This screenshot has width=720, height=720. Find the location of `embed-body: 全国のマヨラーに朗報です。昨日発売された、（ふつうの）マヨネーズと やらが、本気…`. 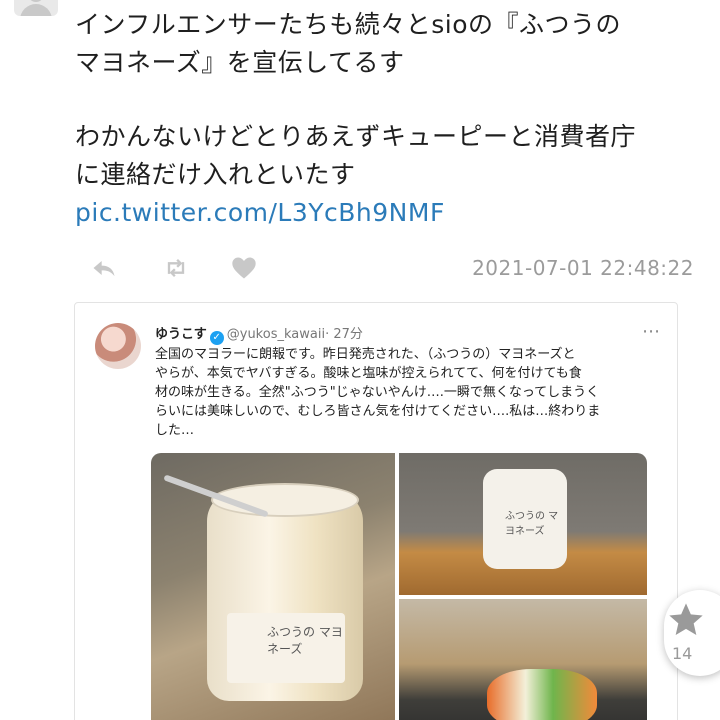

embed-body: 全国のマヨラーに朗報です。昨日発売された、（ふつうの）マヨネーズと やらが、本気… is located at coordinates (405, 392).